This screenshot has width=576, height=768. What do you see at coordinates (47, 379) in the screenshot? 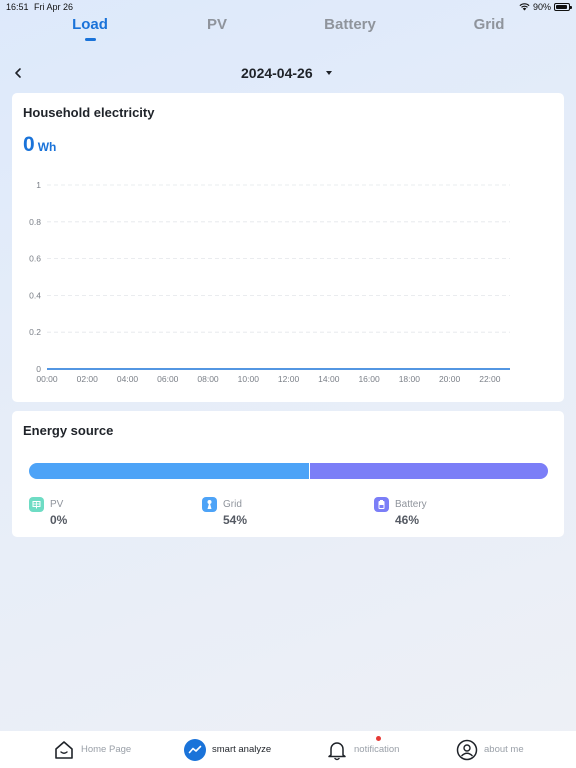
I see `x-tick-label: 00:00` at bounding box center [47, 379].